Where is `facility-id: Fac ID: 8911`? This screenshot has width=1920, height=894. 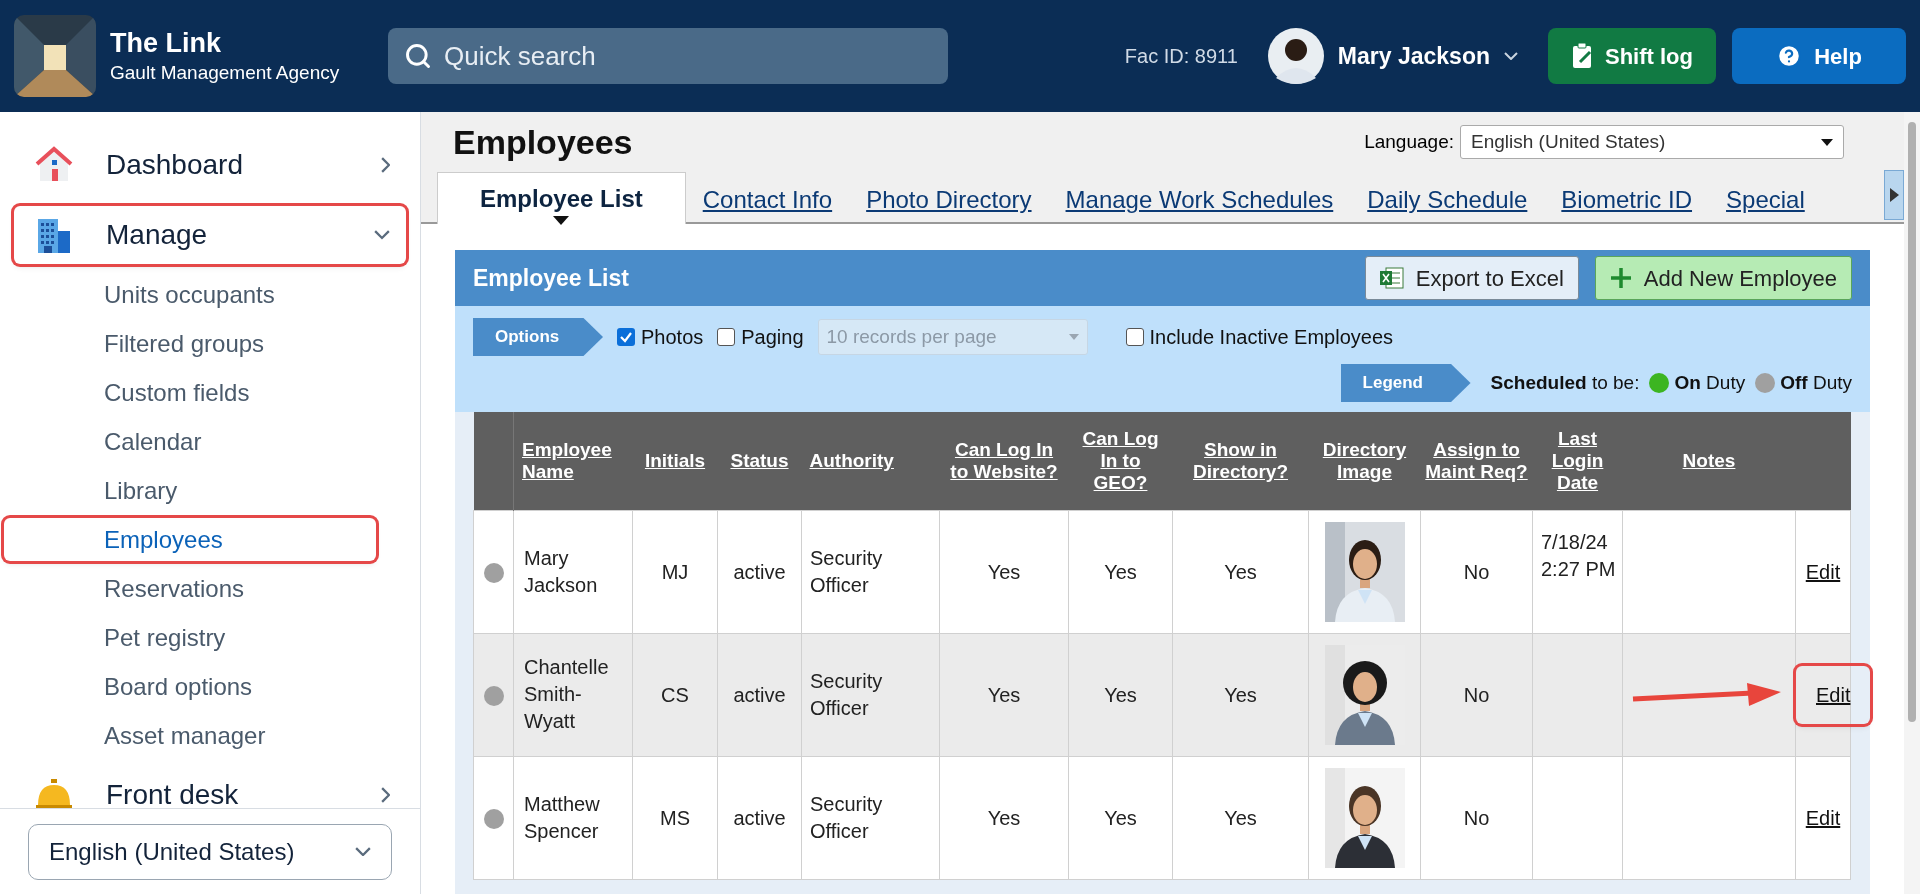
facility-id: Fac ID: 8911 is located at coordinates (1181, 56).